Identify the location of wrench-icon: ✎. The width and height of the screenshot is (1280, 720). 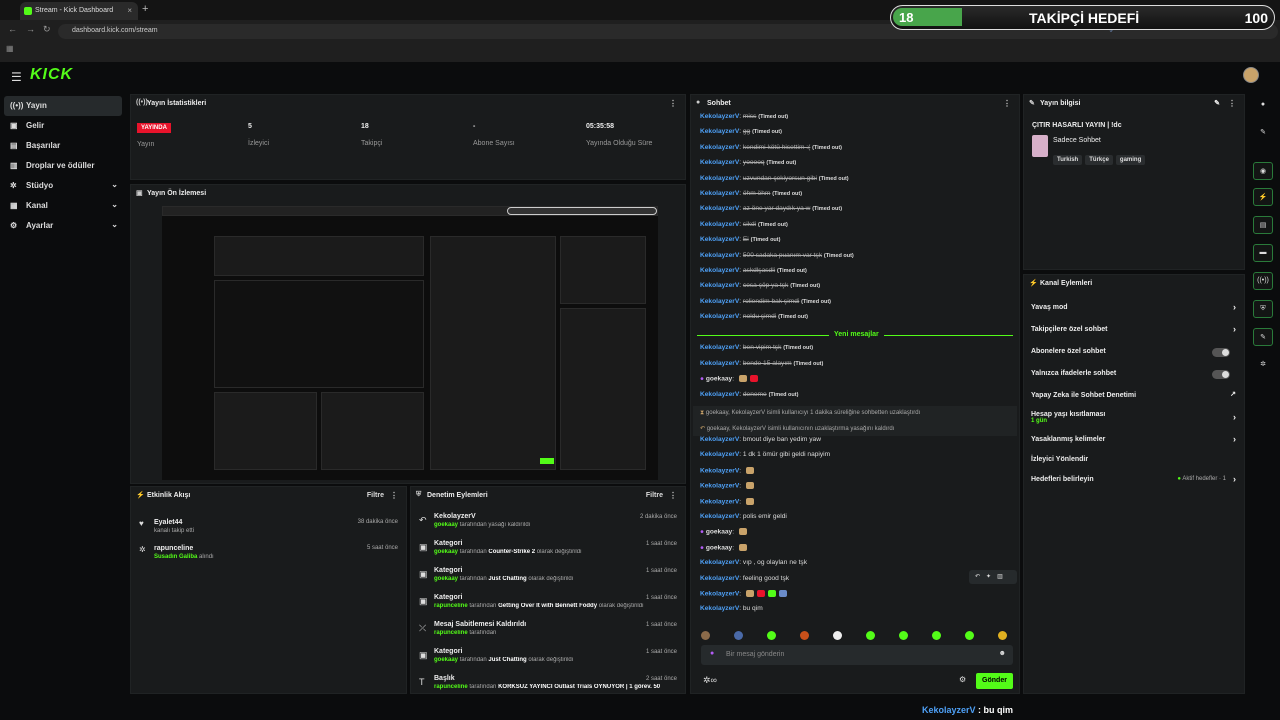
(1263, 337).